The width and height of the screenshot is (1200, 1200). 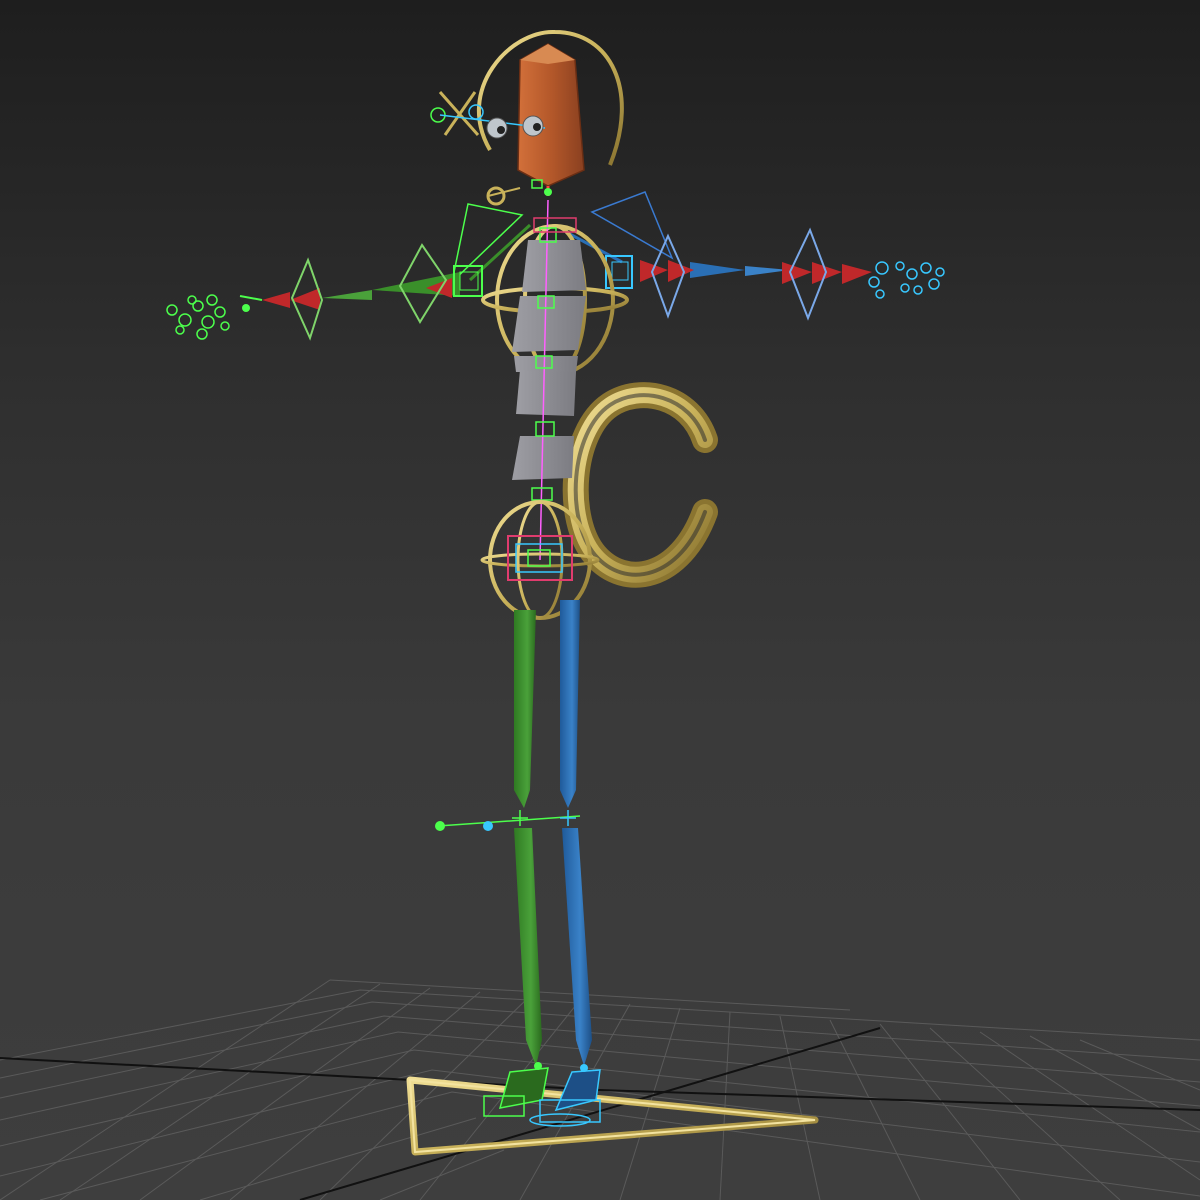 I want to click on arm-left, so click(x=361, y=292).